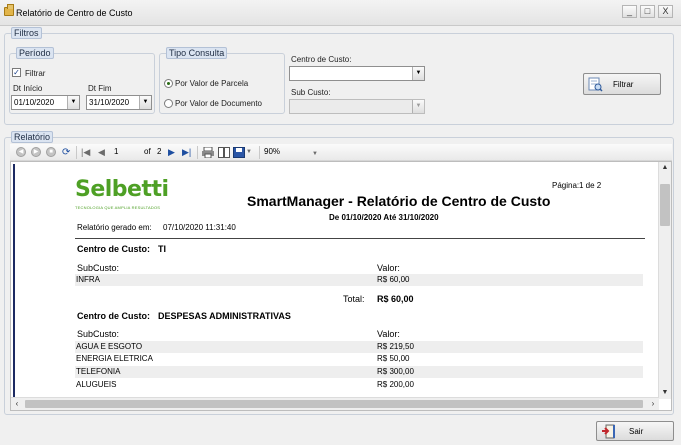 The image size is (681, 445). What do you see at coordinates (393, 358) in the screenshot?
I see `subcusto-value: R$ 50,00` at bounding box center [393, 358].